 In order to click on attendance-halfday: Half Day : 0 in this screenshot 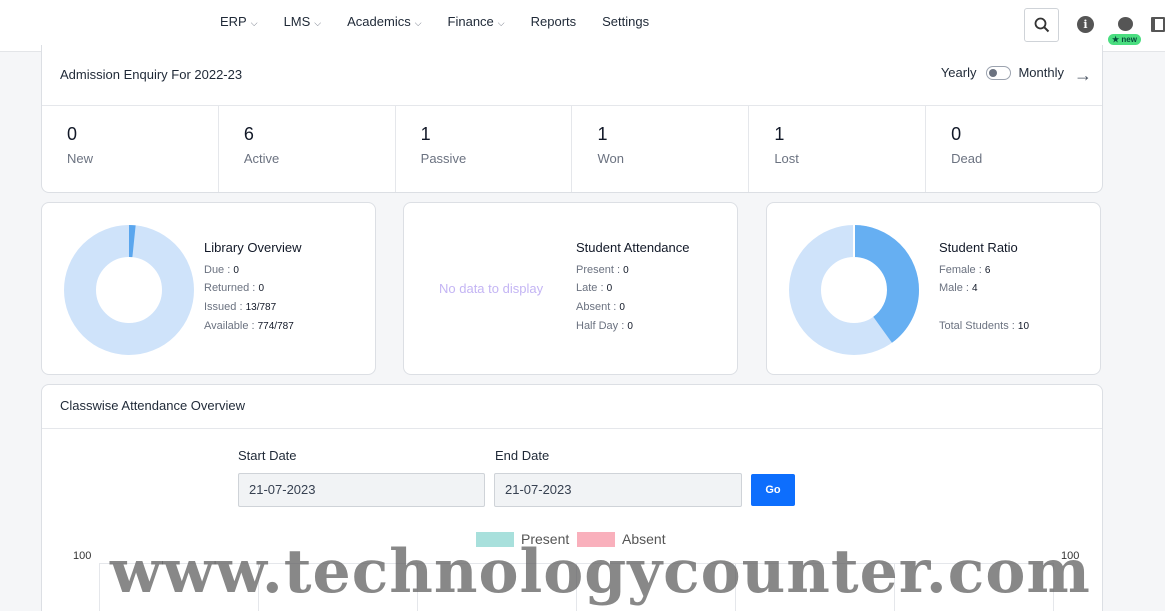, I will do `click(604, 326)`.